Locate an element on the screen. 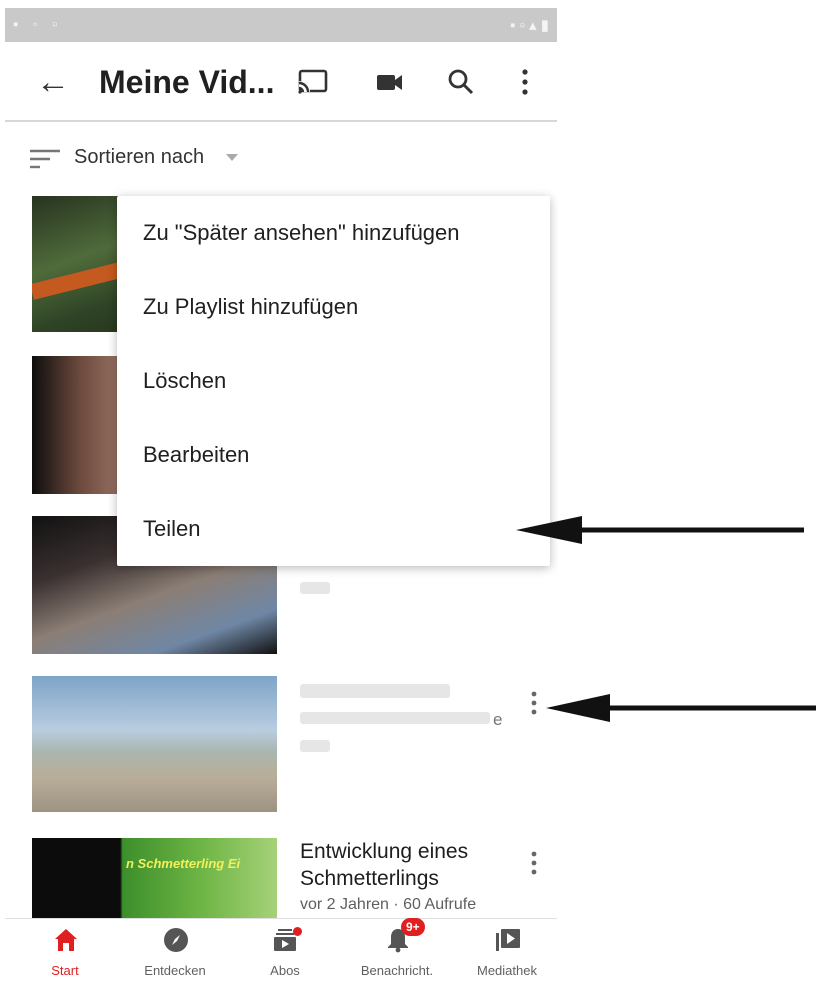  menu-item-delete: Löschen is located at coordinates (333, 380).